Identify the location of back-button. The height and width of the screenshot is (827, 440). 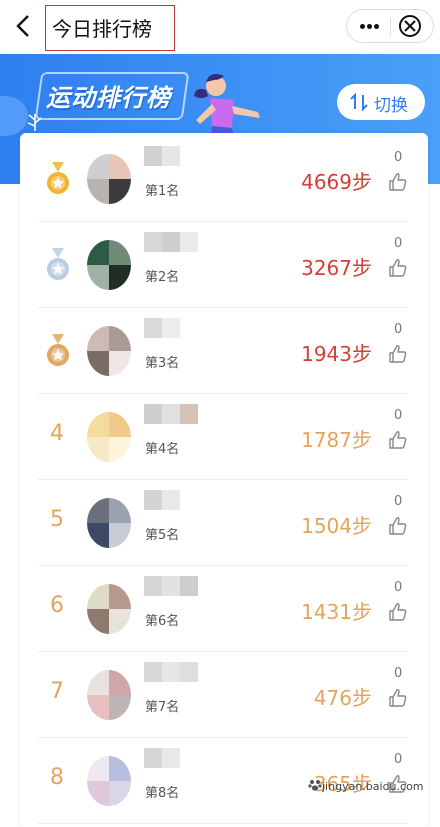
(24, 26).